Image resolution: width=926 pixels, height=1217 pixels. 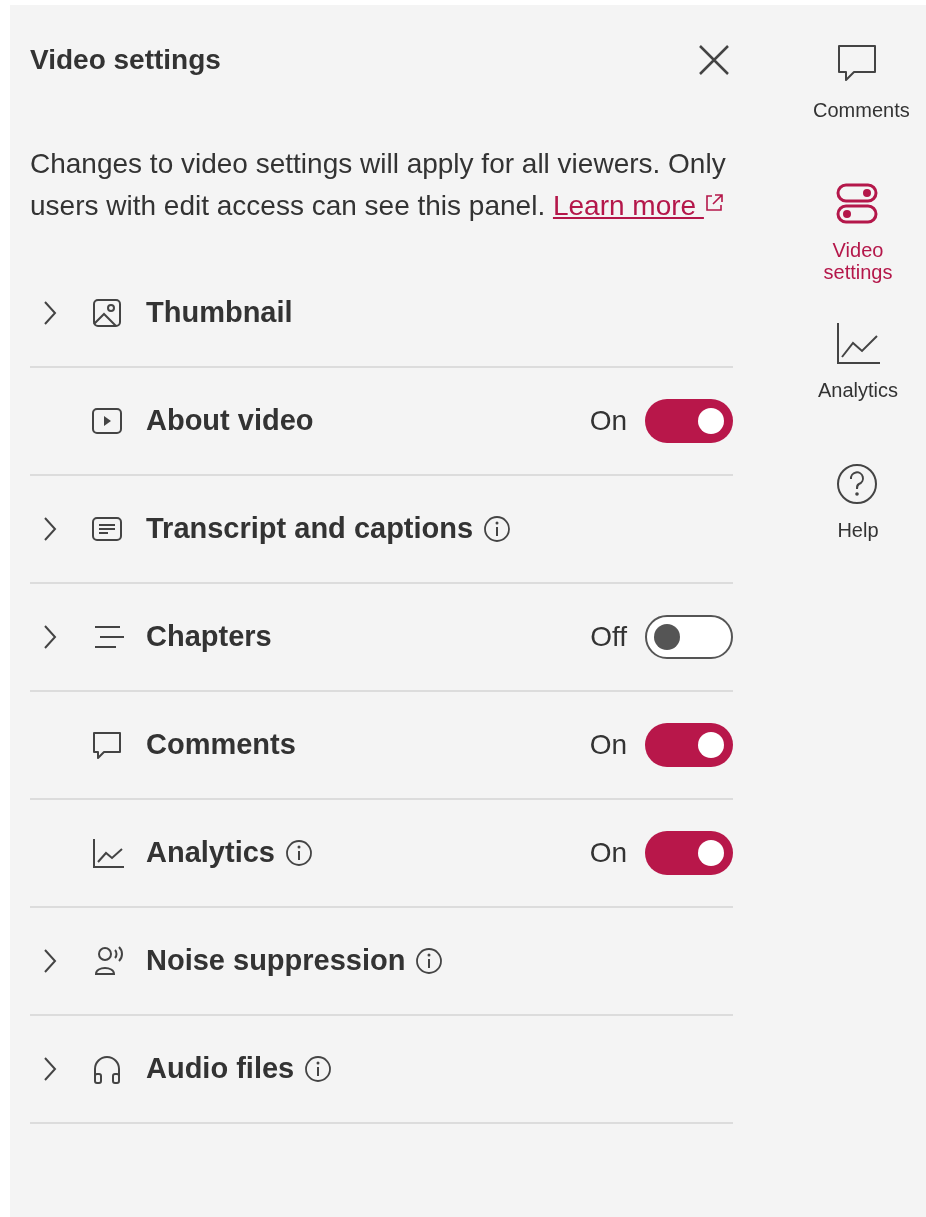 I want to click on toggle-state-label: Off, so click(x=608, y=637).